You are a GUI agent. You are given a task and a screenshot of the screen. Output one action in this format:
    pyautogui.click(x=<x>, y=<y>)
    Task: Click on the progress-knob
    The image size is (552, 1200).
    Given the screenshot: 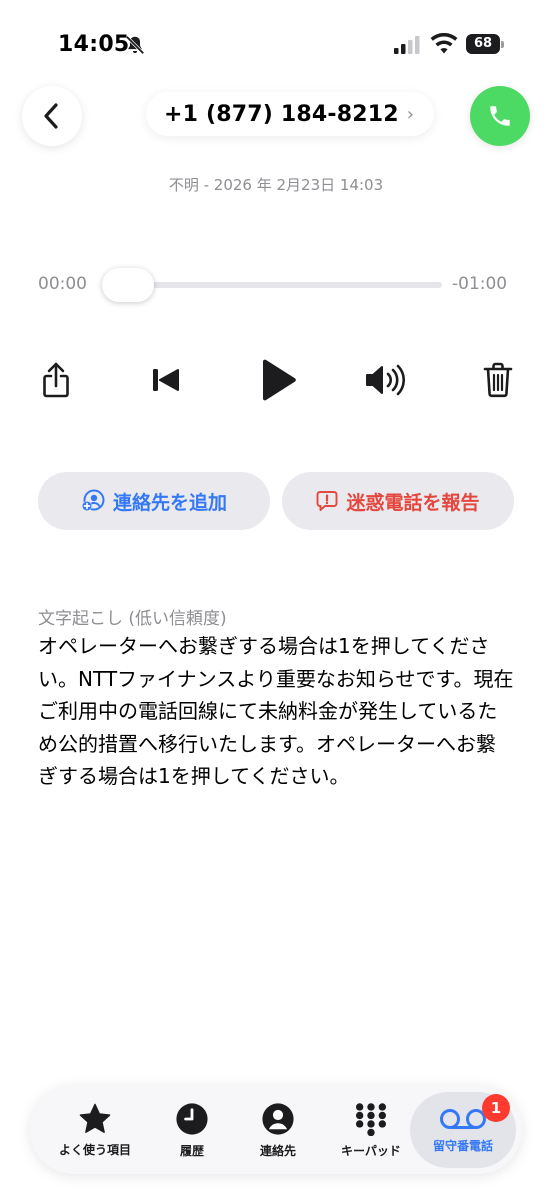 What is the action you would take?
    pyautogui.click(x=128, y=285)
    